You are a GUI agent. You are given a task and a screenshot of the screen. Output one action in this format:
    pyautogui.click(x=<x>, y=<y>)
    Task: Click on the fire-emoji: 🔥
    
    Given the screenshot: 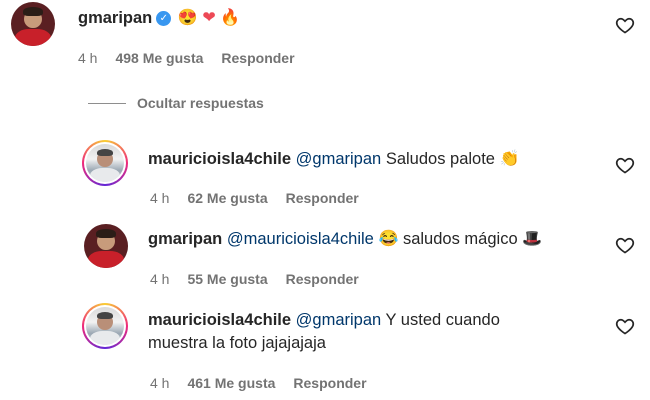 What is the action you would take?
    pyautogui.click(x=230, y=18)
    